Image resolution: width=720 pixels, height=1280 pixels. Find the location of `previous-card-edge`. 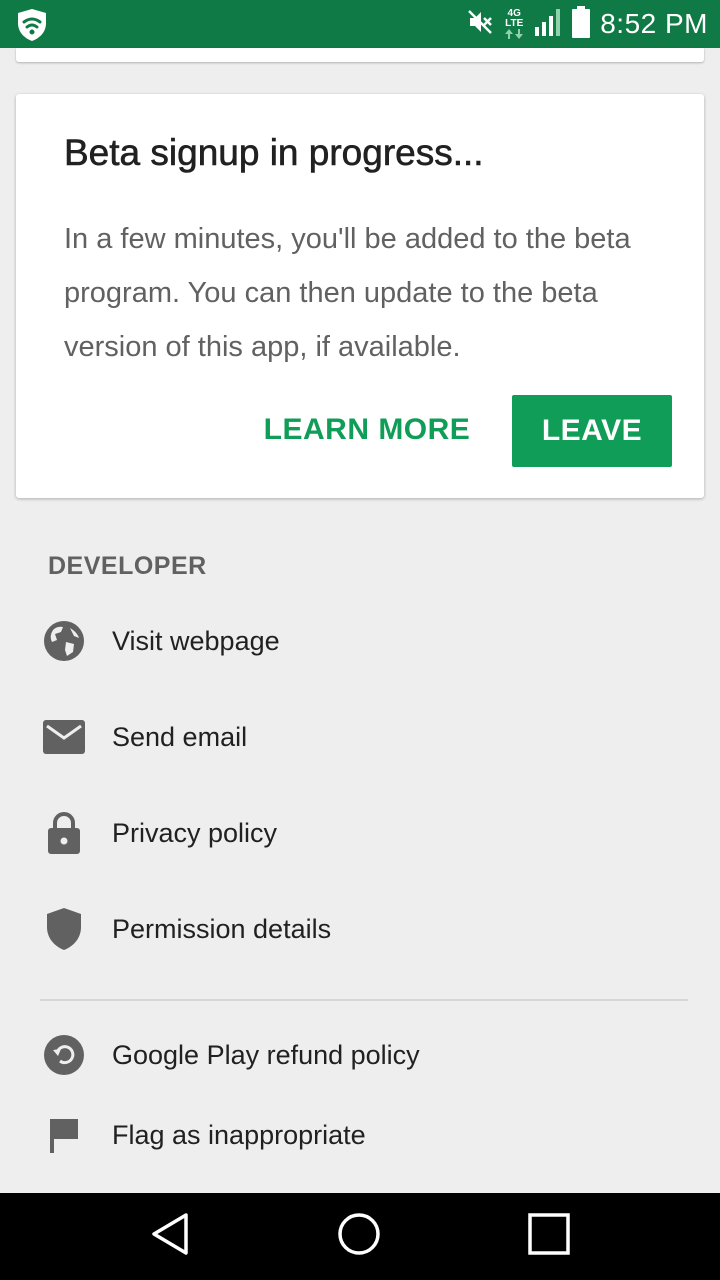

previous-card-edge is located at coordinates (360, 55).